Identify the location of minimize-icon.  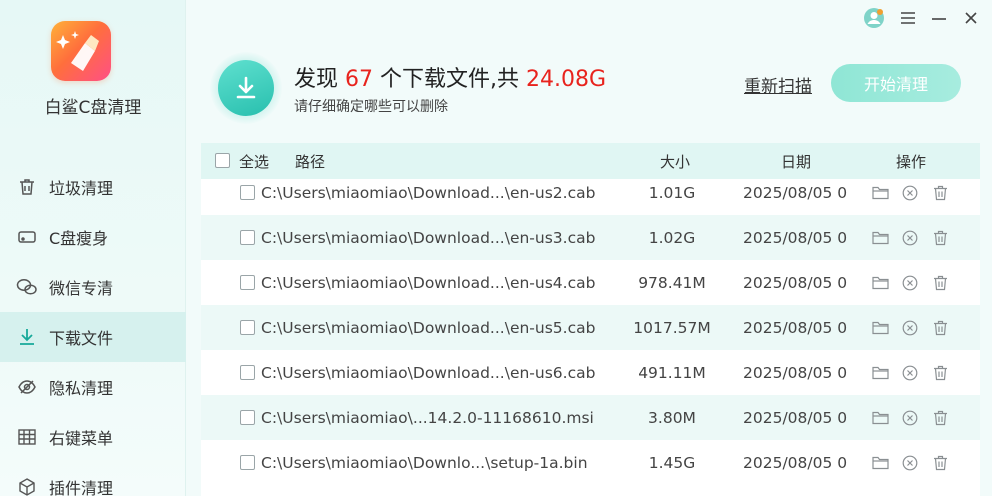
(939, 18).